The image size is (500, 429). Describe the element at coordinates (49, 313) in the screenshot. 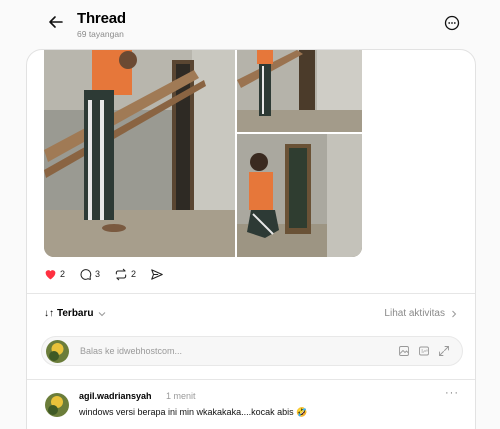

I see `sort-arrows-icon: ↓↑` at that location.